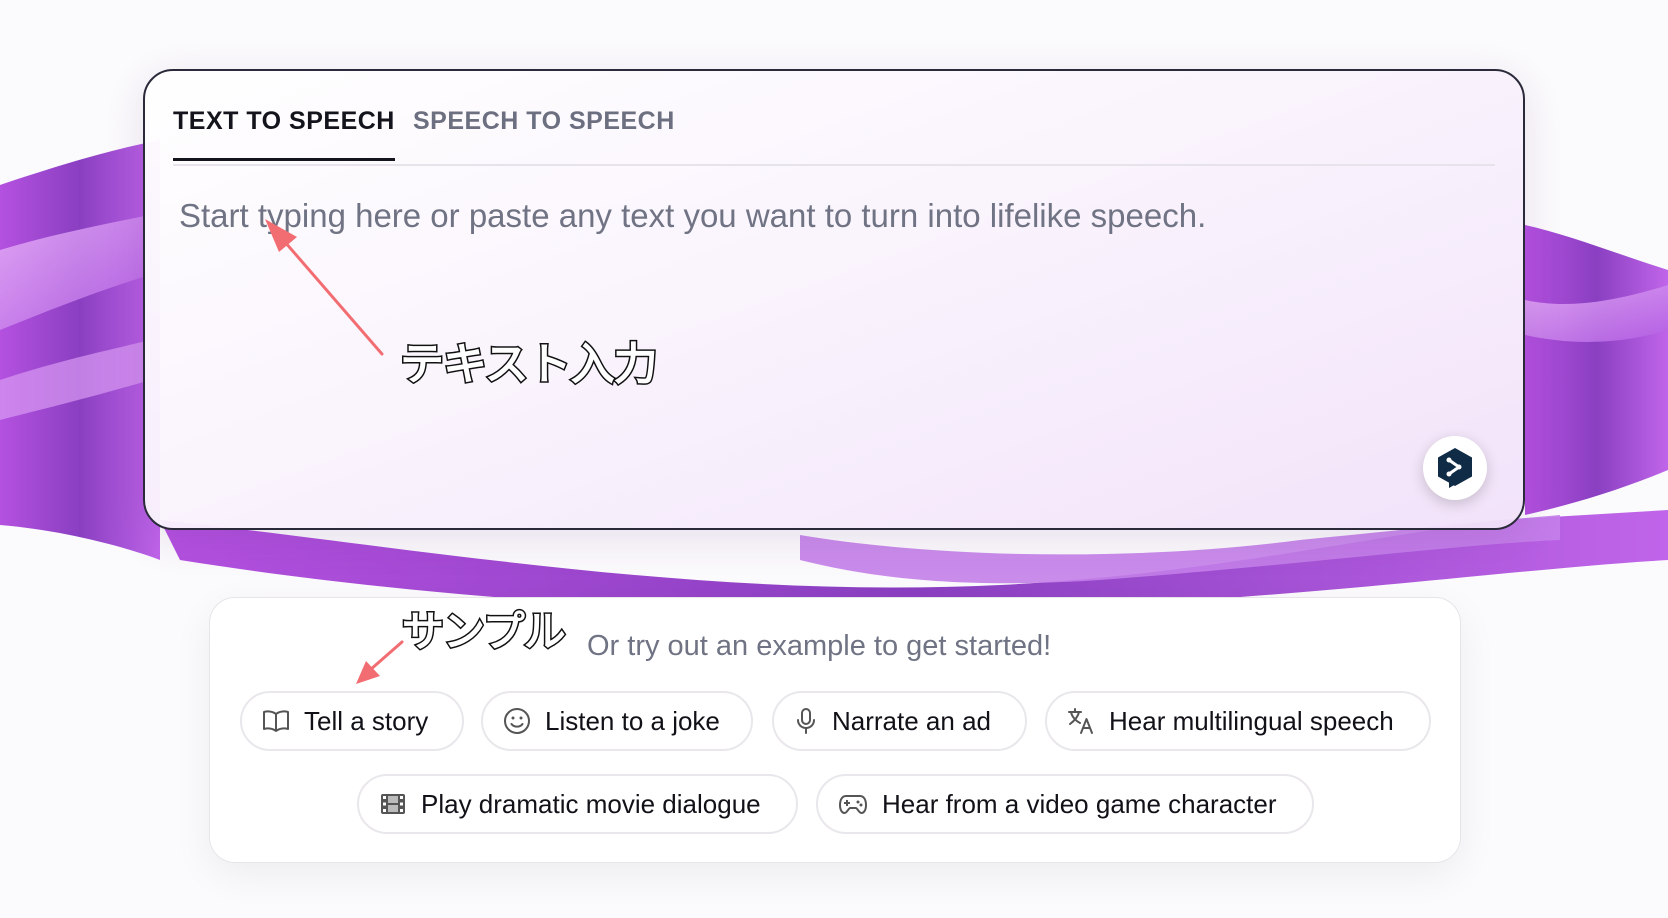 The image size is (1668, 918). I want to click on annotation-sample-label: サンプル, so click(484, 632).